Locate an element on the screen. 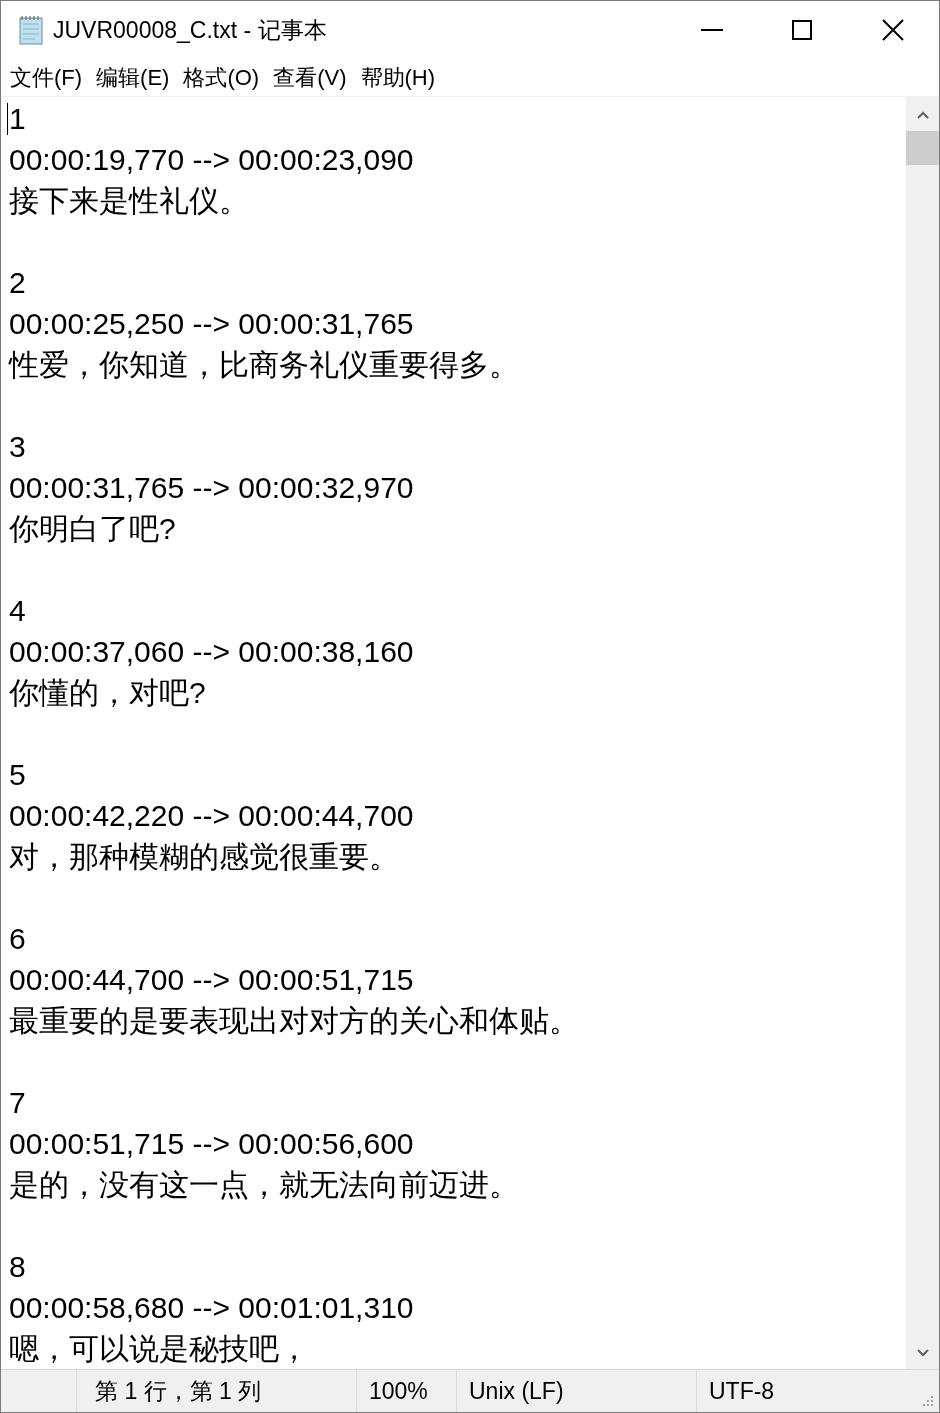 The image size is (940, 1413). subtitle-text: 对，那种模糊的感觉很重要。 is located at coordinates (204, 856).